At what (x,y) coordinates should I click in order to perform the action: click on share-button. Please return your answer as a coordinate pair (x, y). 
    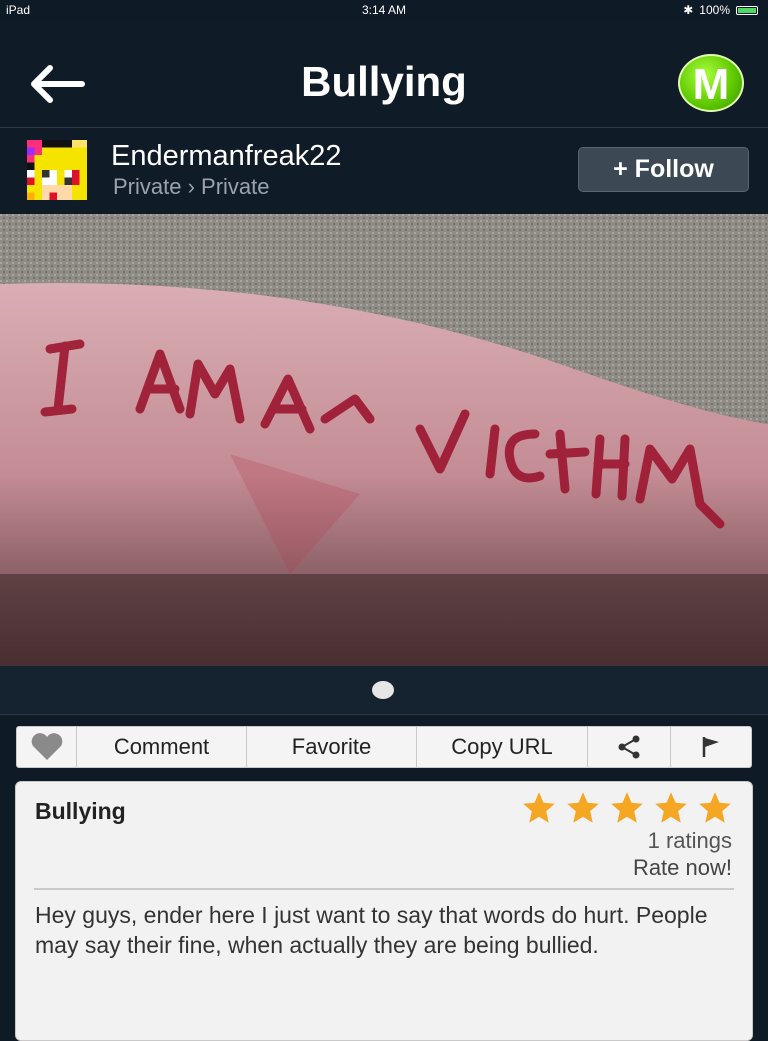
    Looking at the image, I should click on (629, 747).